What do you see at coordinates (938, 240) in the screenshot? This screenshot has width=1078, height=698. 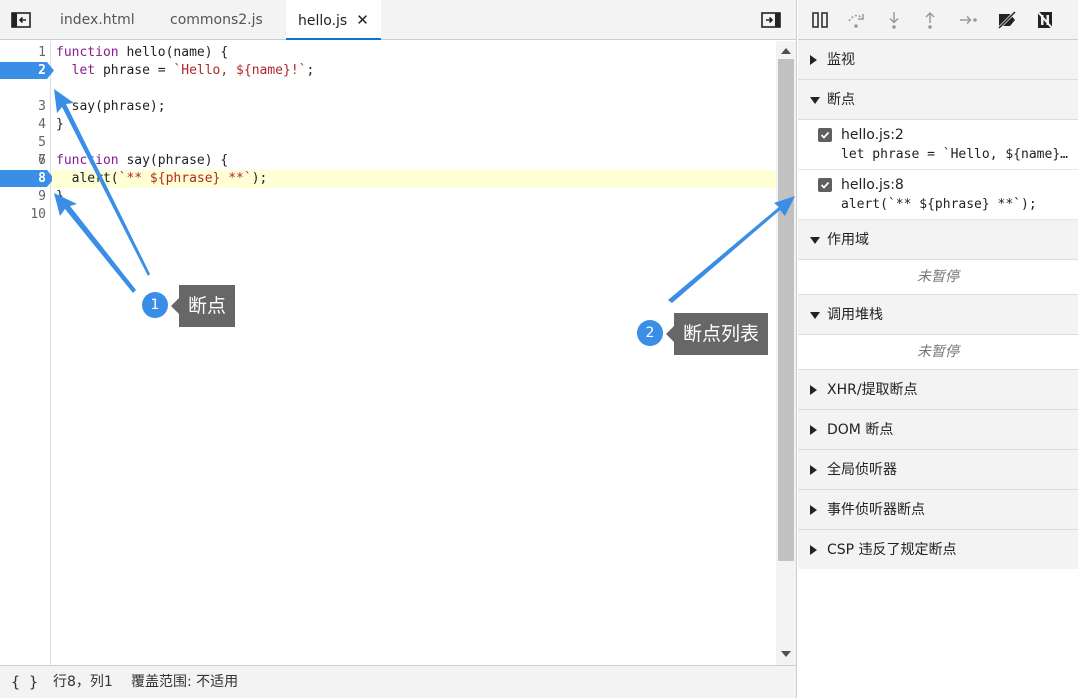 I see `section-scope: 作用域` at bounding box center [938, 240].